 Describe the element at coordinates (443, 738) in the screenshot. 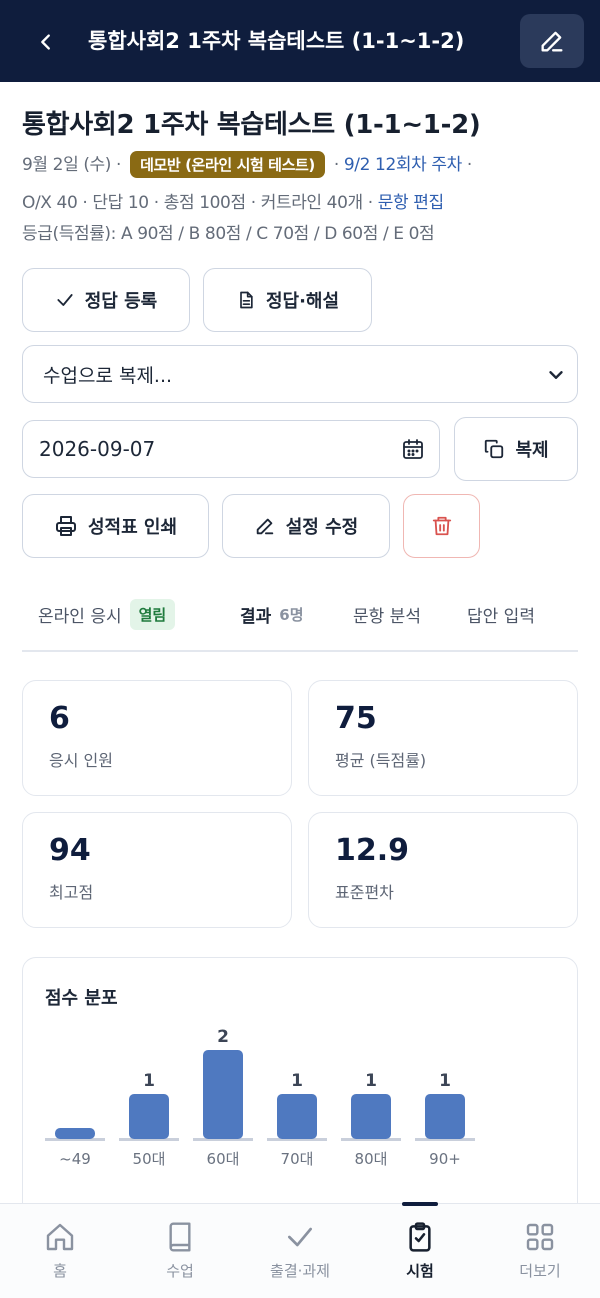

I see `stat-card-average: 75 평균 (득점률)` at that location.